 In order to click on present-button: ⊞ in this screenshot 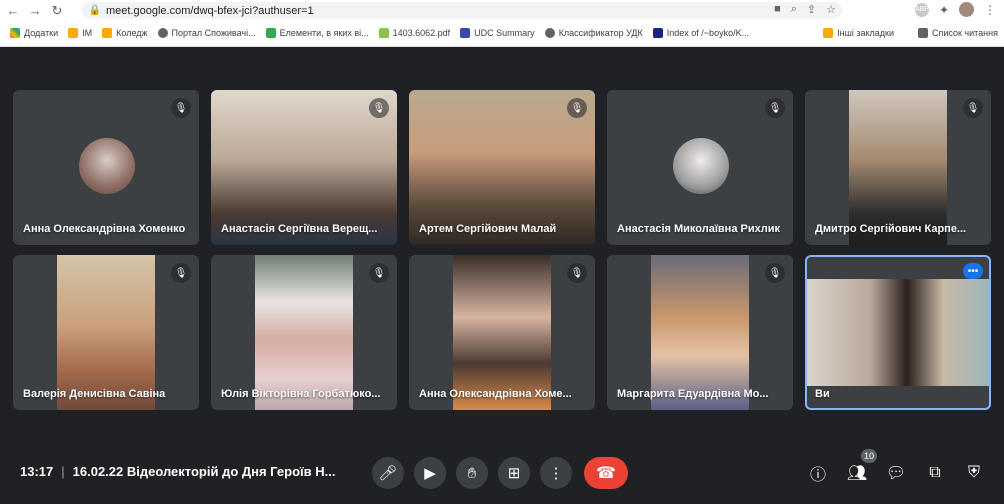, I will do `click(514, 473)`.